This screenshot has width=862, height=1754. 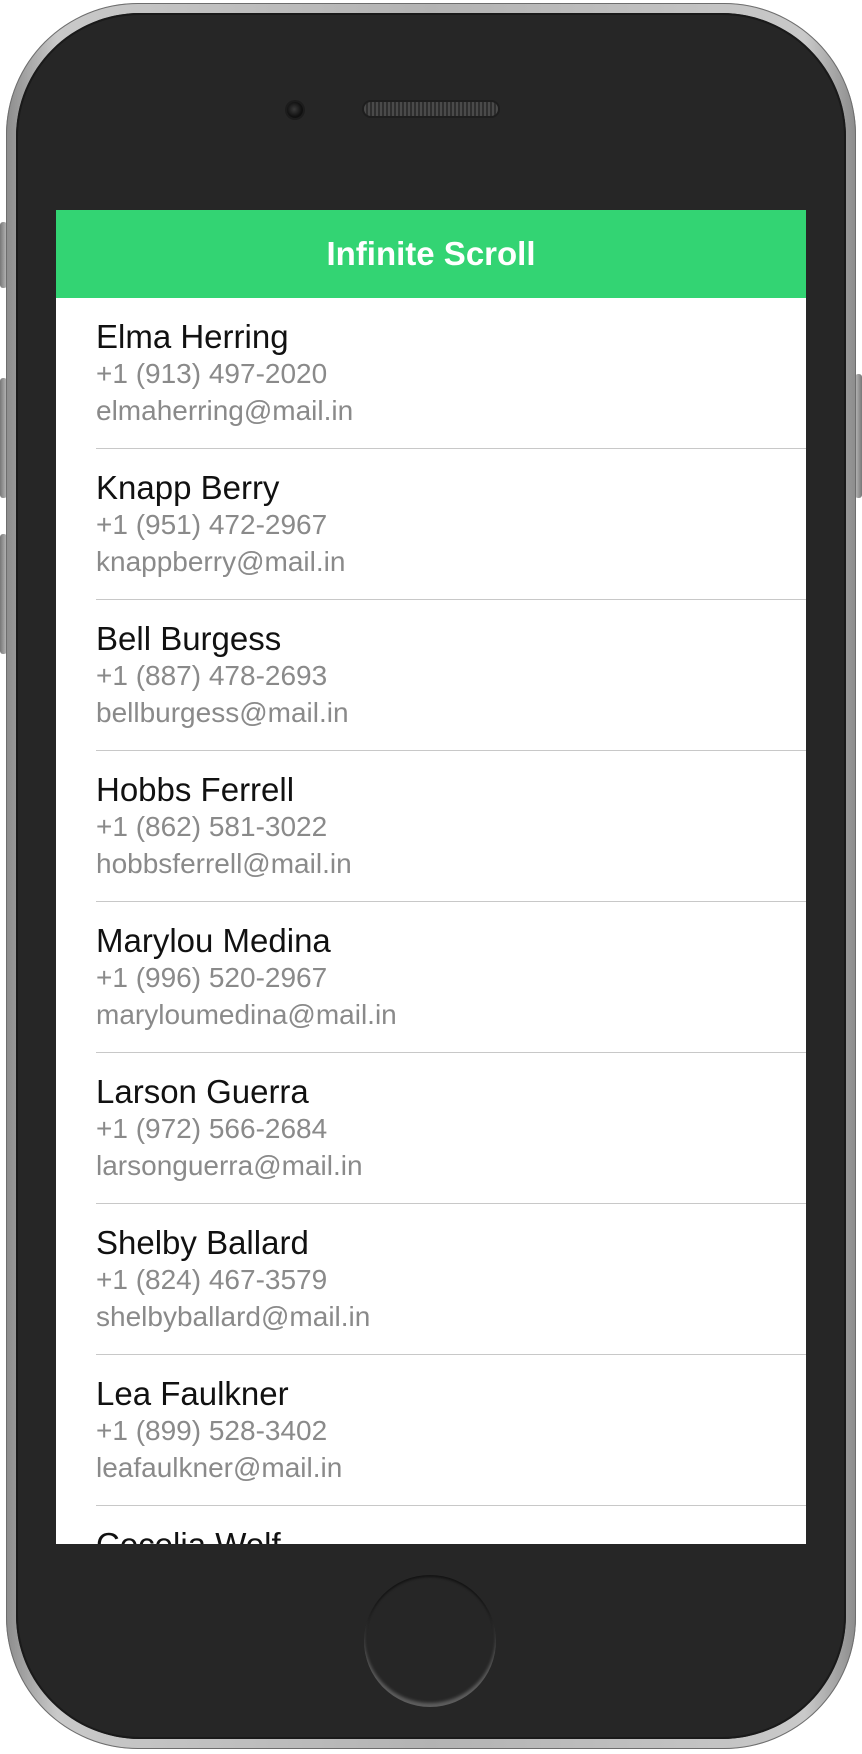 What do you see at coordinates (195, 789) in the screenshot?
I see `contact-name: Hobbs Ferrell` at bounding box center [195, 789].